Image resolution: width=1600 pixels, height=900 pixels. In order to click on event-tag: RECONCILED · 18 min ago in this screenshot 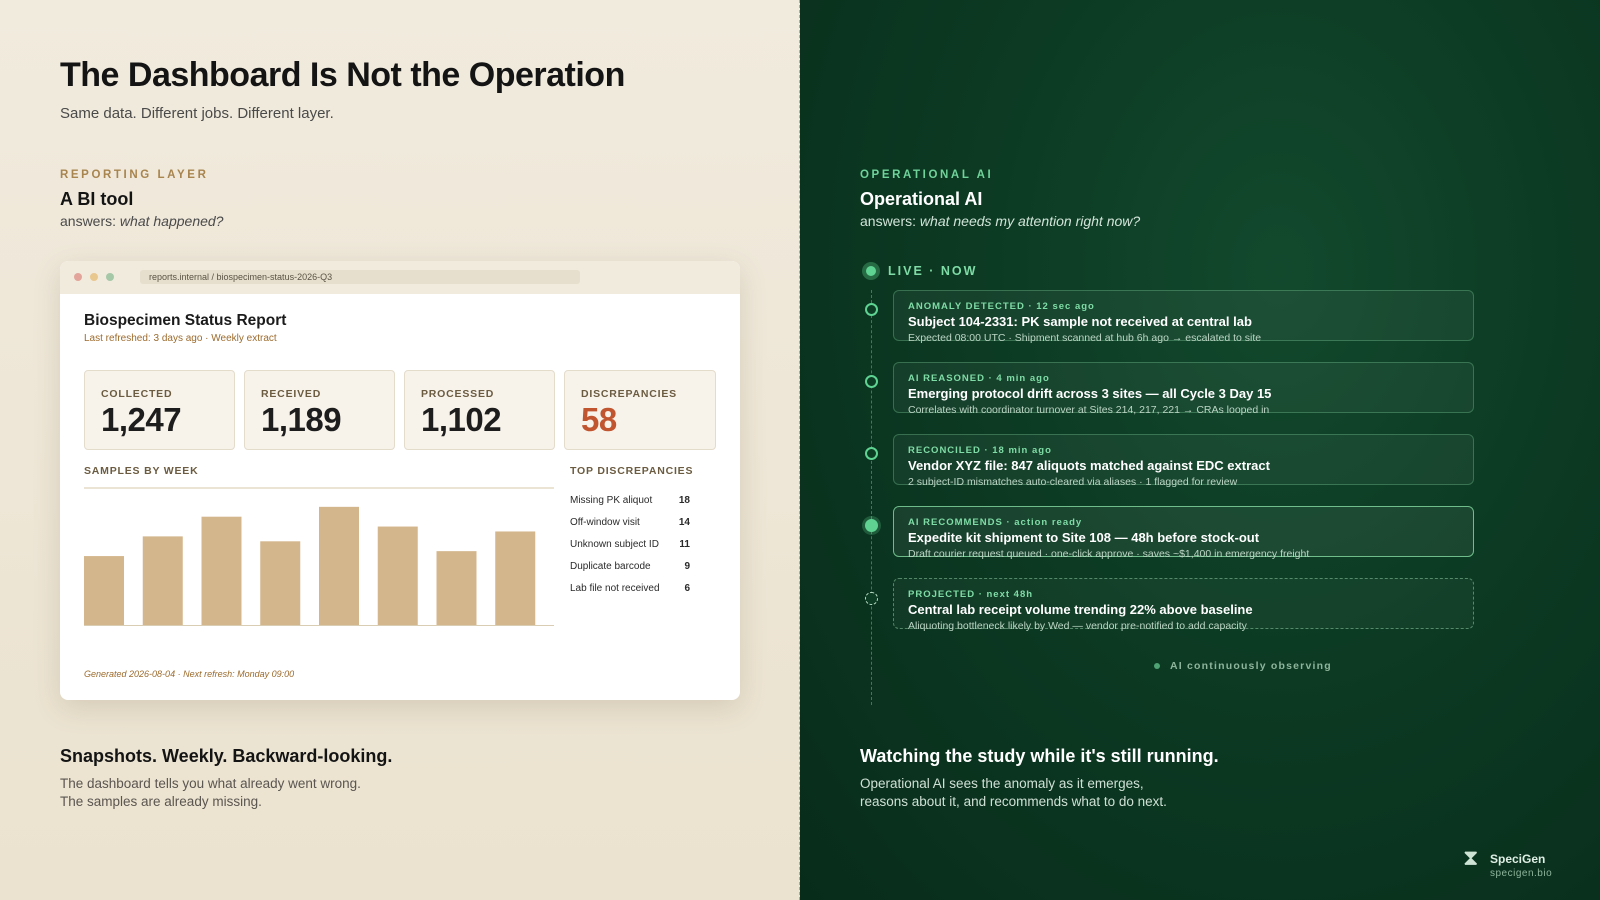, I will do `click(980, 450)`.